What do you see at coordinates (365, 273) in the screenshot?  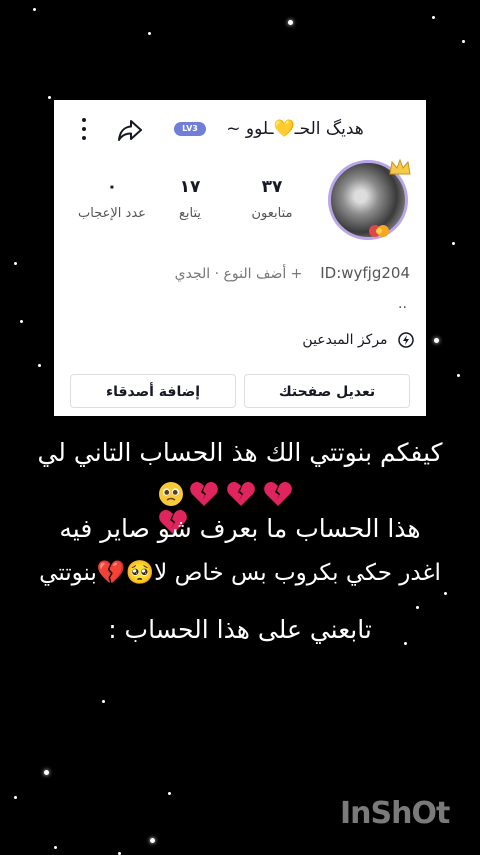 I see `user-id: ID:wyfjg204` at bounding box center [365, 273].